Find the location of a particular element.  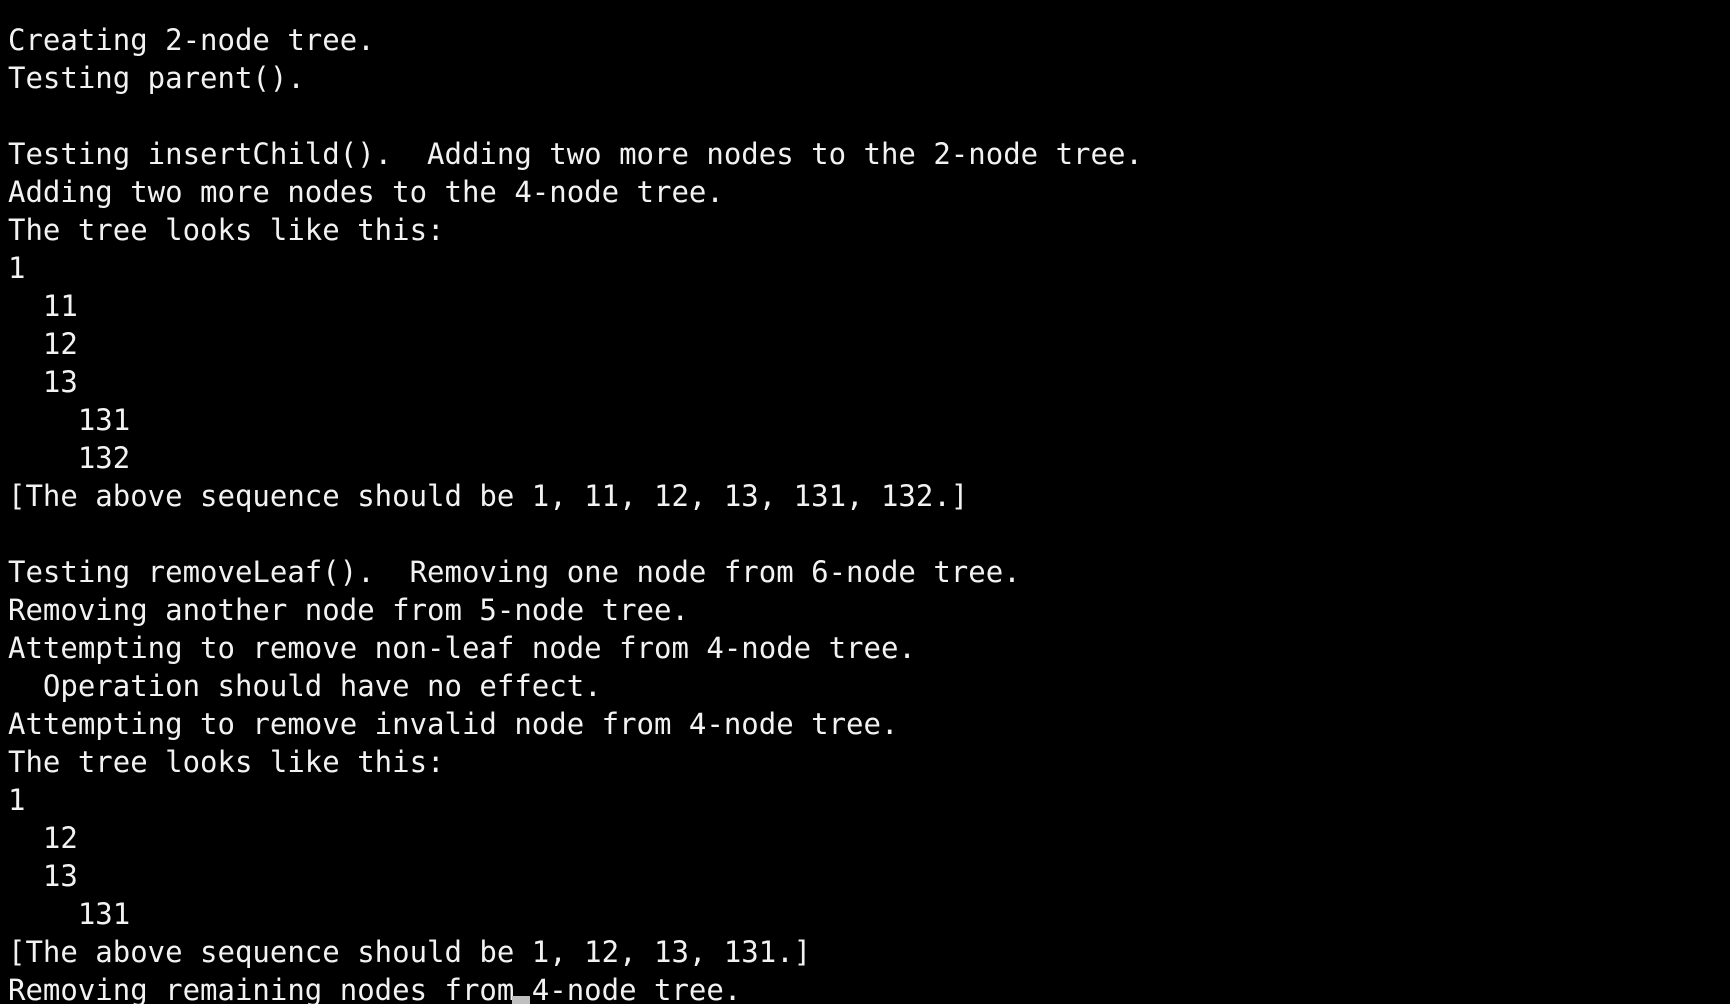

terminal-line: 132 is located at coordinates (69, 458).